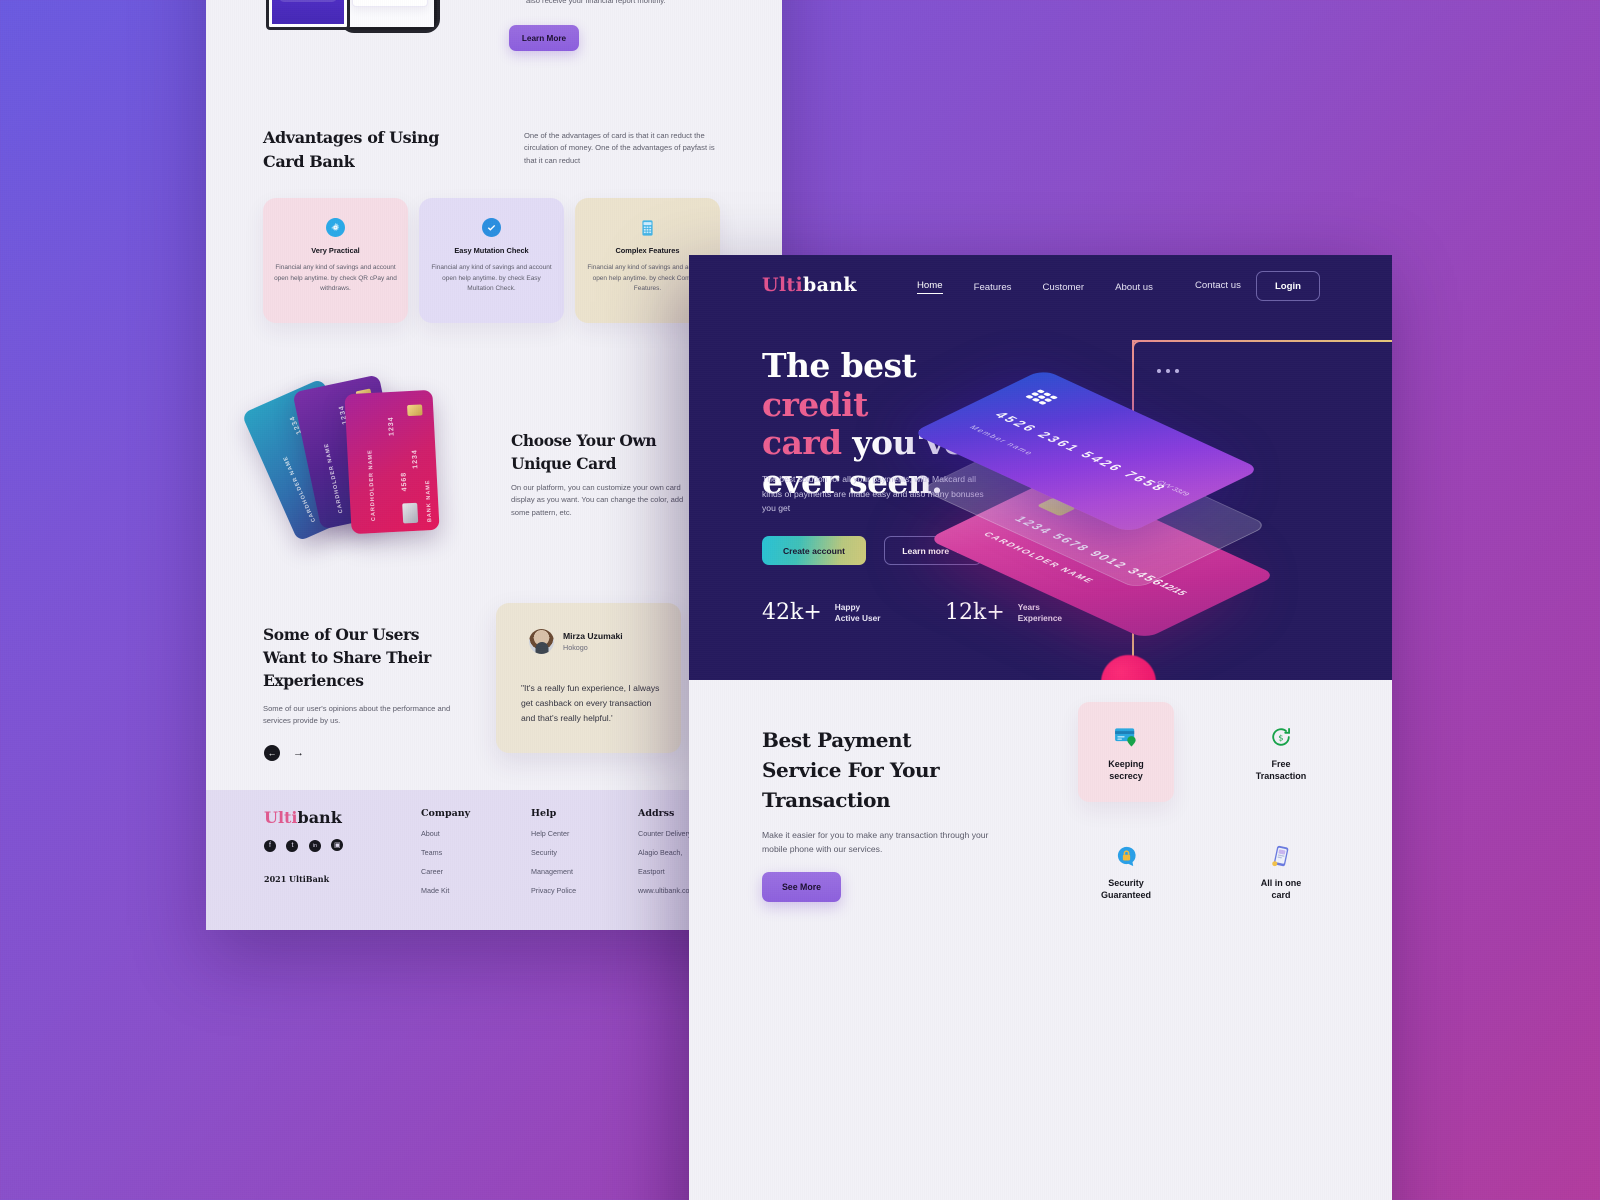 The image size is (1600, 1200). Describe the element at coordinates (309, 161) in the screenshot. I see `advantages-title-line2: Card Bank` at that location.